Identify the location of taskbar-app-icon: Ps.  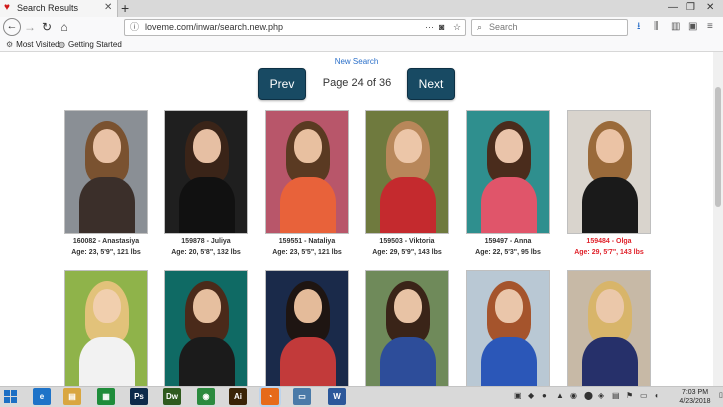
(139, 396).